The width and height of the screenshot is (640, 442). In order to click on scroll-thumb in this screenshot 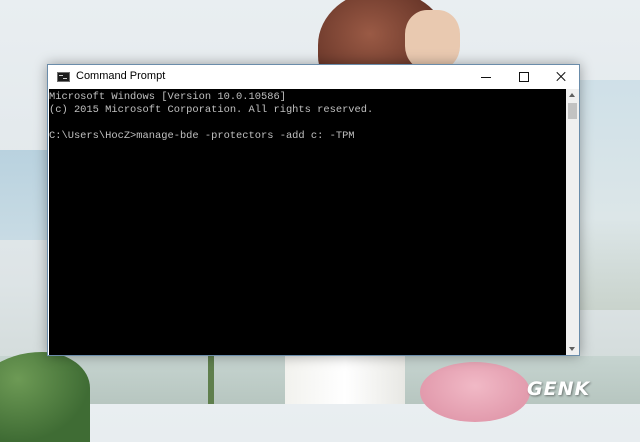, I will do `click(572, 111)`.